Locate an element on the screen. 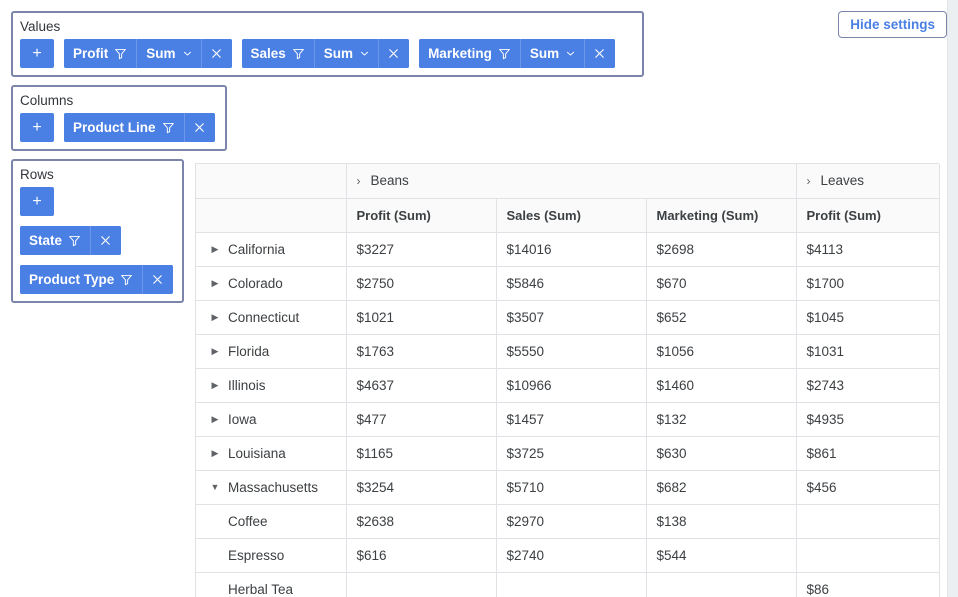 The height and width of the screenshot is (597, 958). add-column-button: + is located at coordinates (37, 127).